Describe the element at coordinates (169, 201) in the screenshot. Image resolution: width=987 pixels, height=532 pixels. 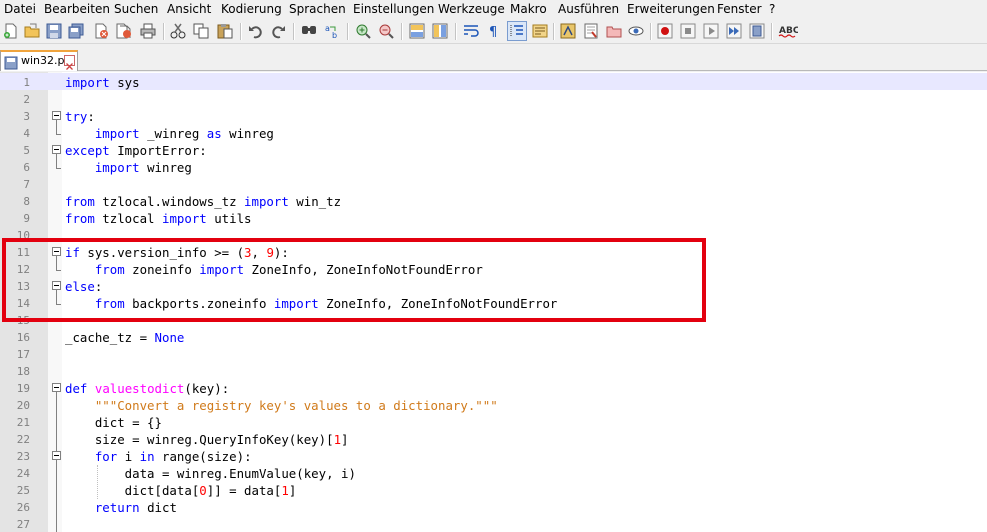
I see `code-token: tzlocal.windows_tz` at that location.